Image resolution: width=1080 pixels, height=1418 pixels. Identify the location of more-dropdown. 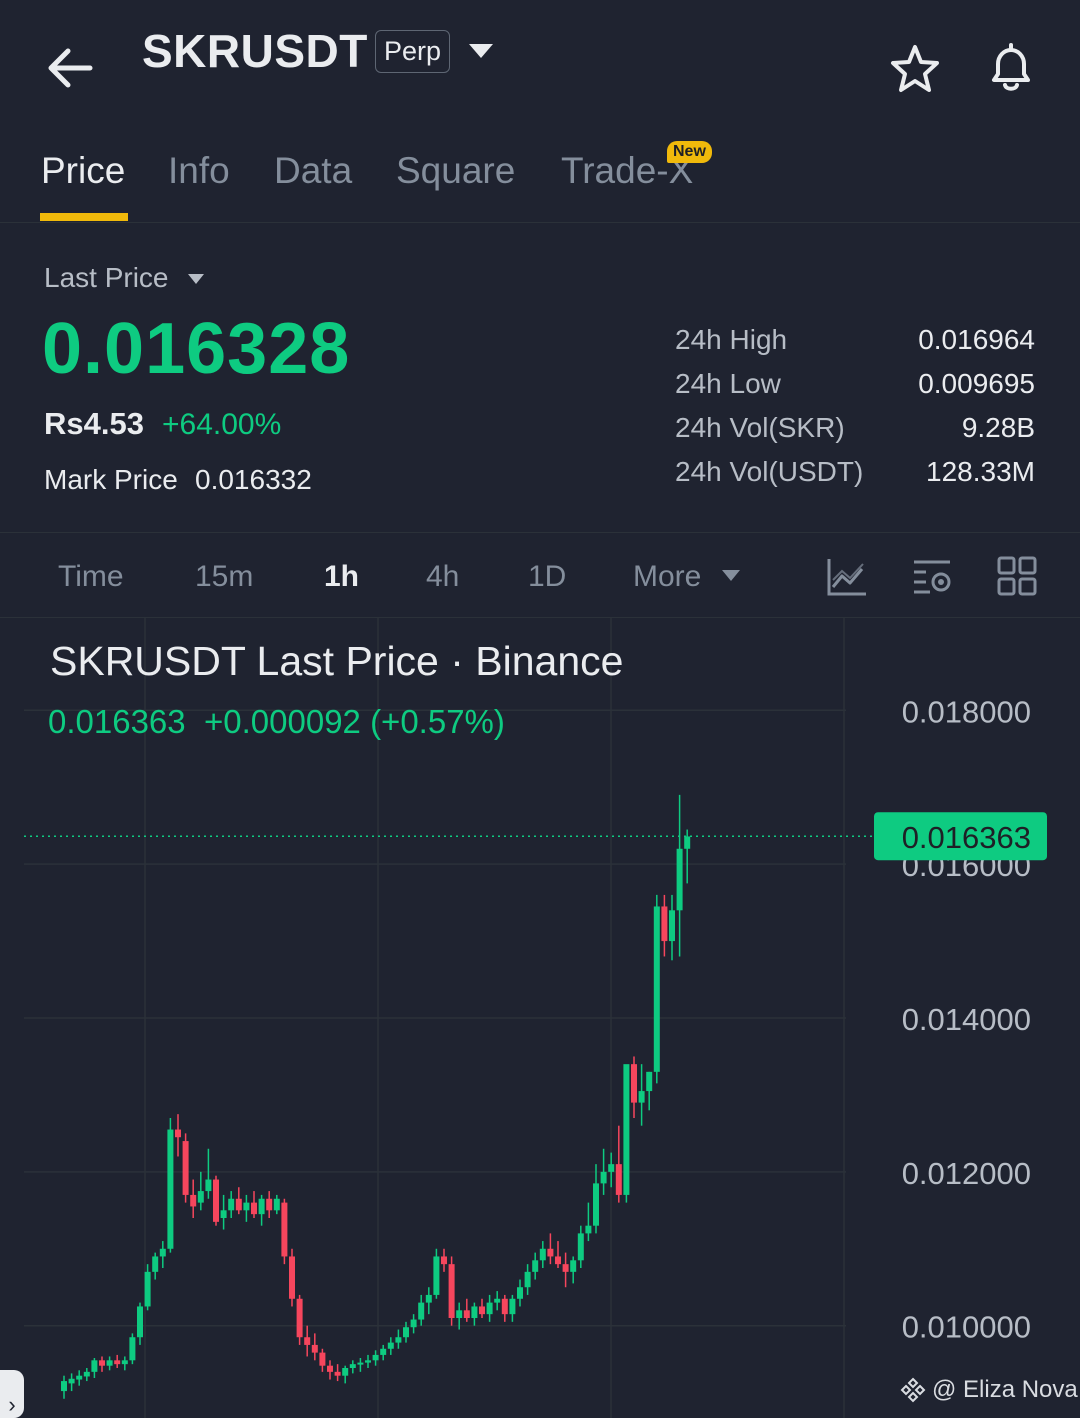
(731, 576).